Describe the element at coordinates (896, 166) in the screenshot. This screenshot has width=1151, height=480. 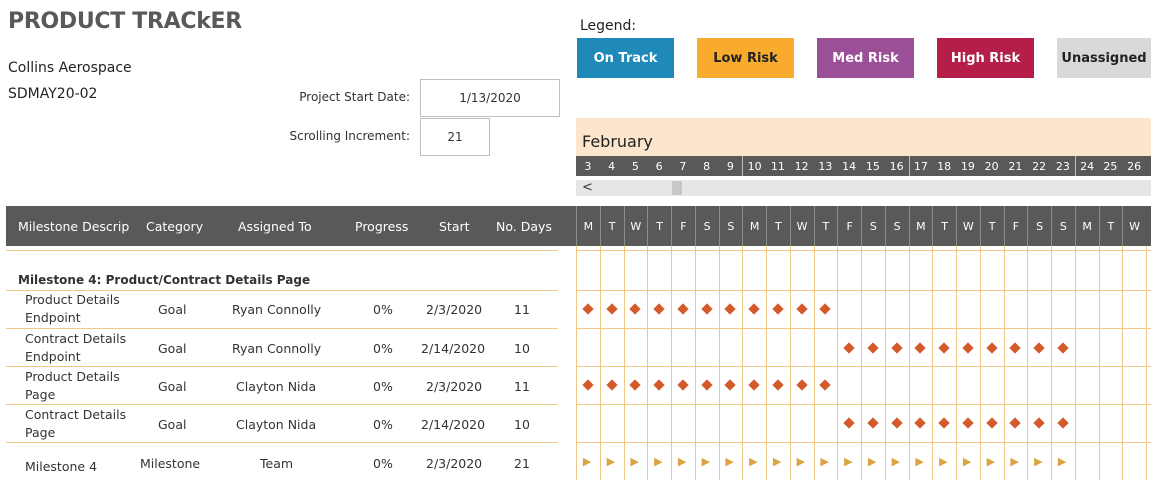
I see `day-number: 16` at that location.